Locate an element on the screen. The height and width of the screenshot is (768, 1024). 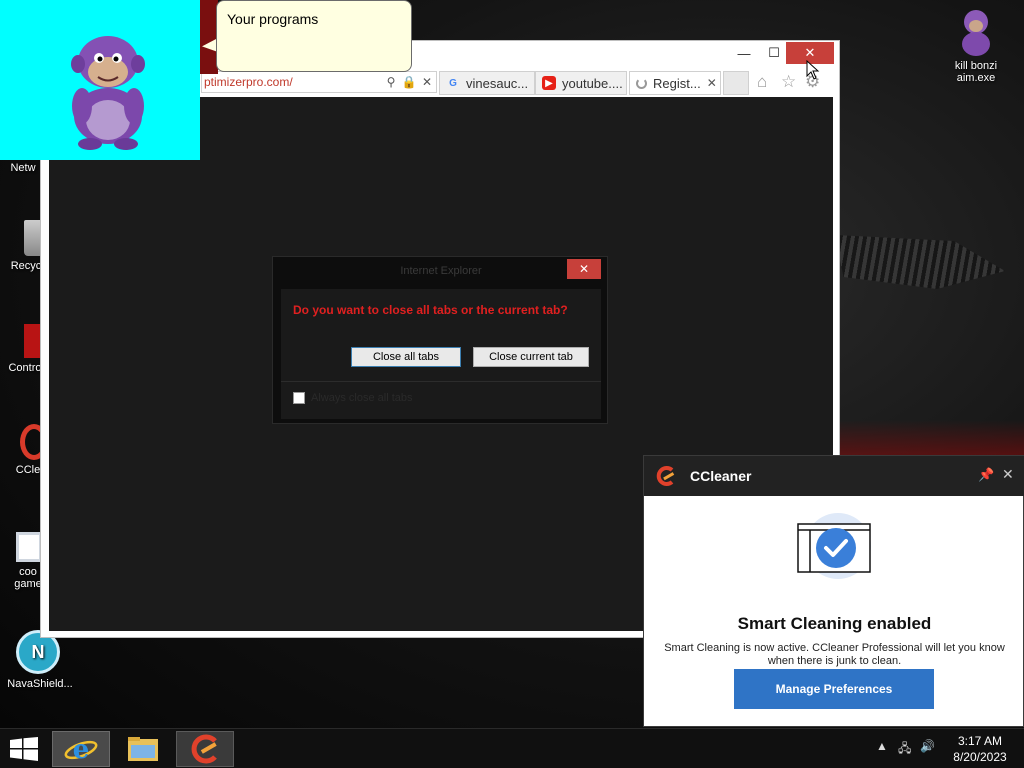
bonzi-character-icon is located at coordinates (108, 93).